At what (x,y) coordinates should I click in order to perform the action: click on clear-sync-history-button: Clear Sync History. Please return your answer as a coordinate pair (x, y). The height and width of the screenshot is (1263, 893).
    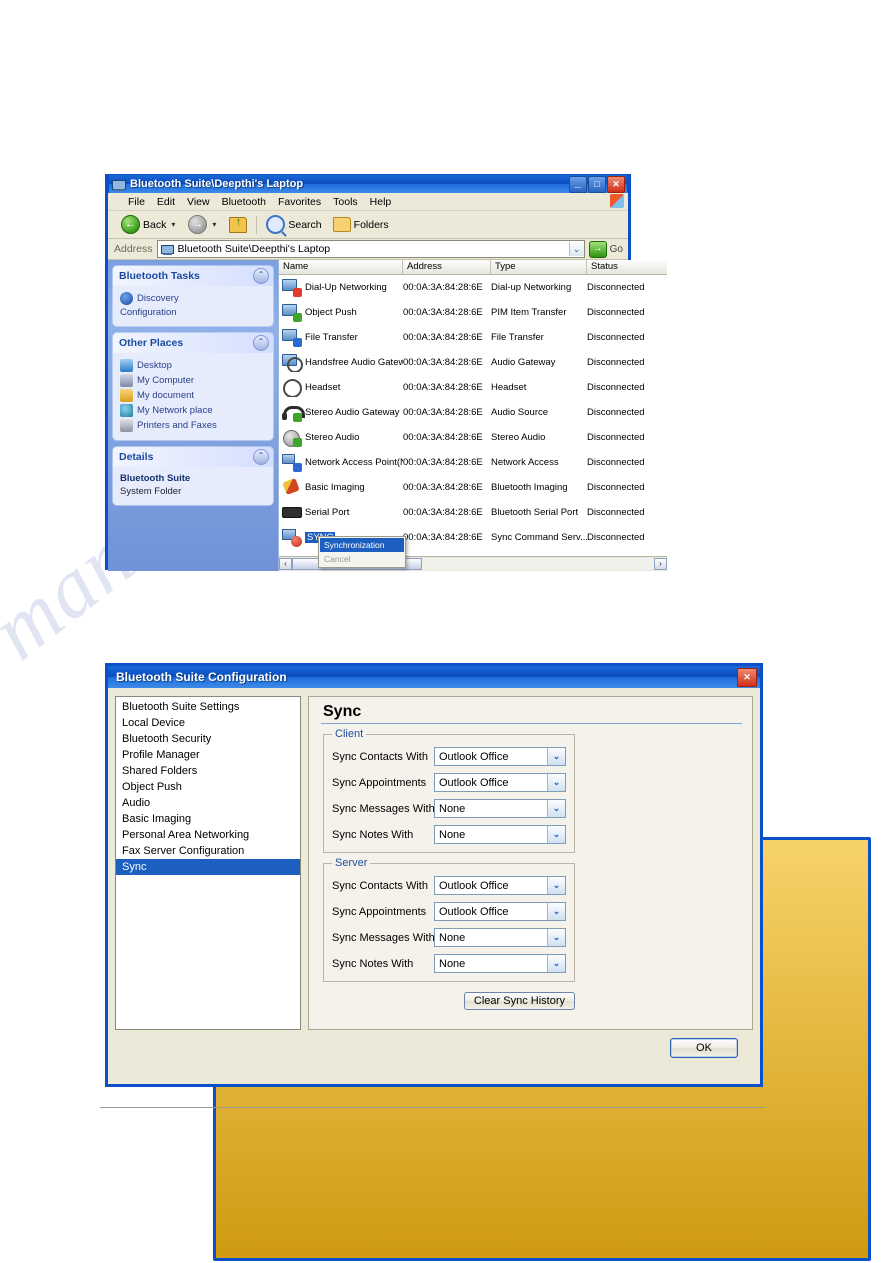
    Looking at the image, I should click on (519, 1001).